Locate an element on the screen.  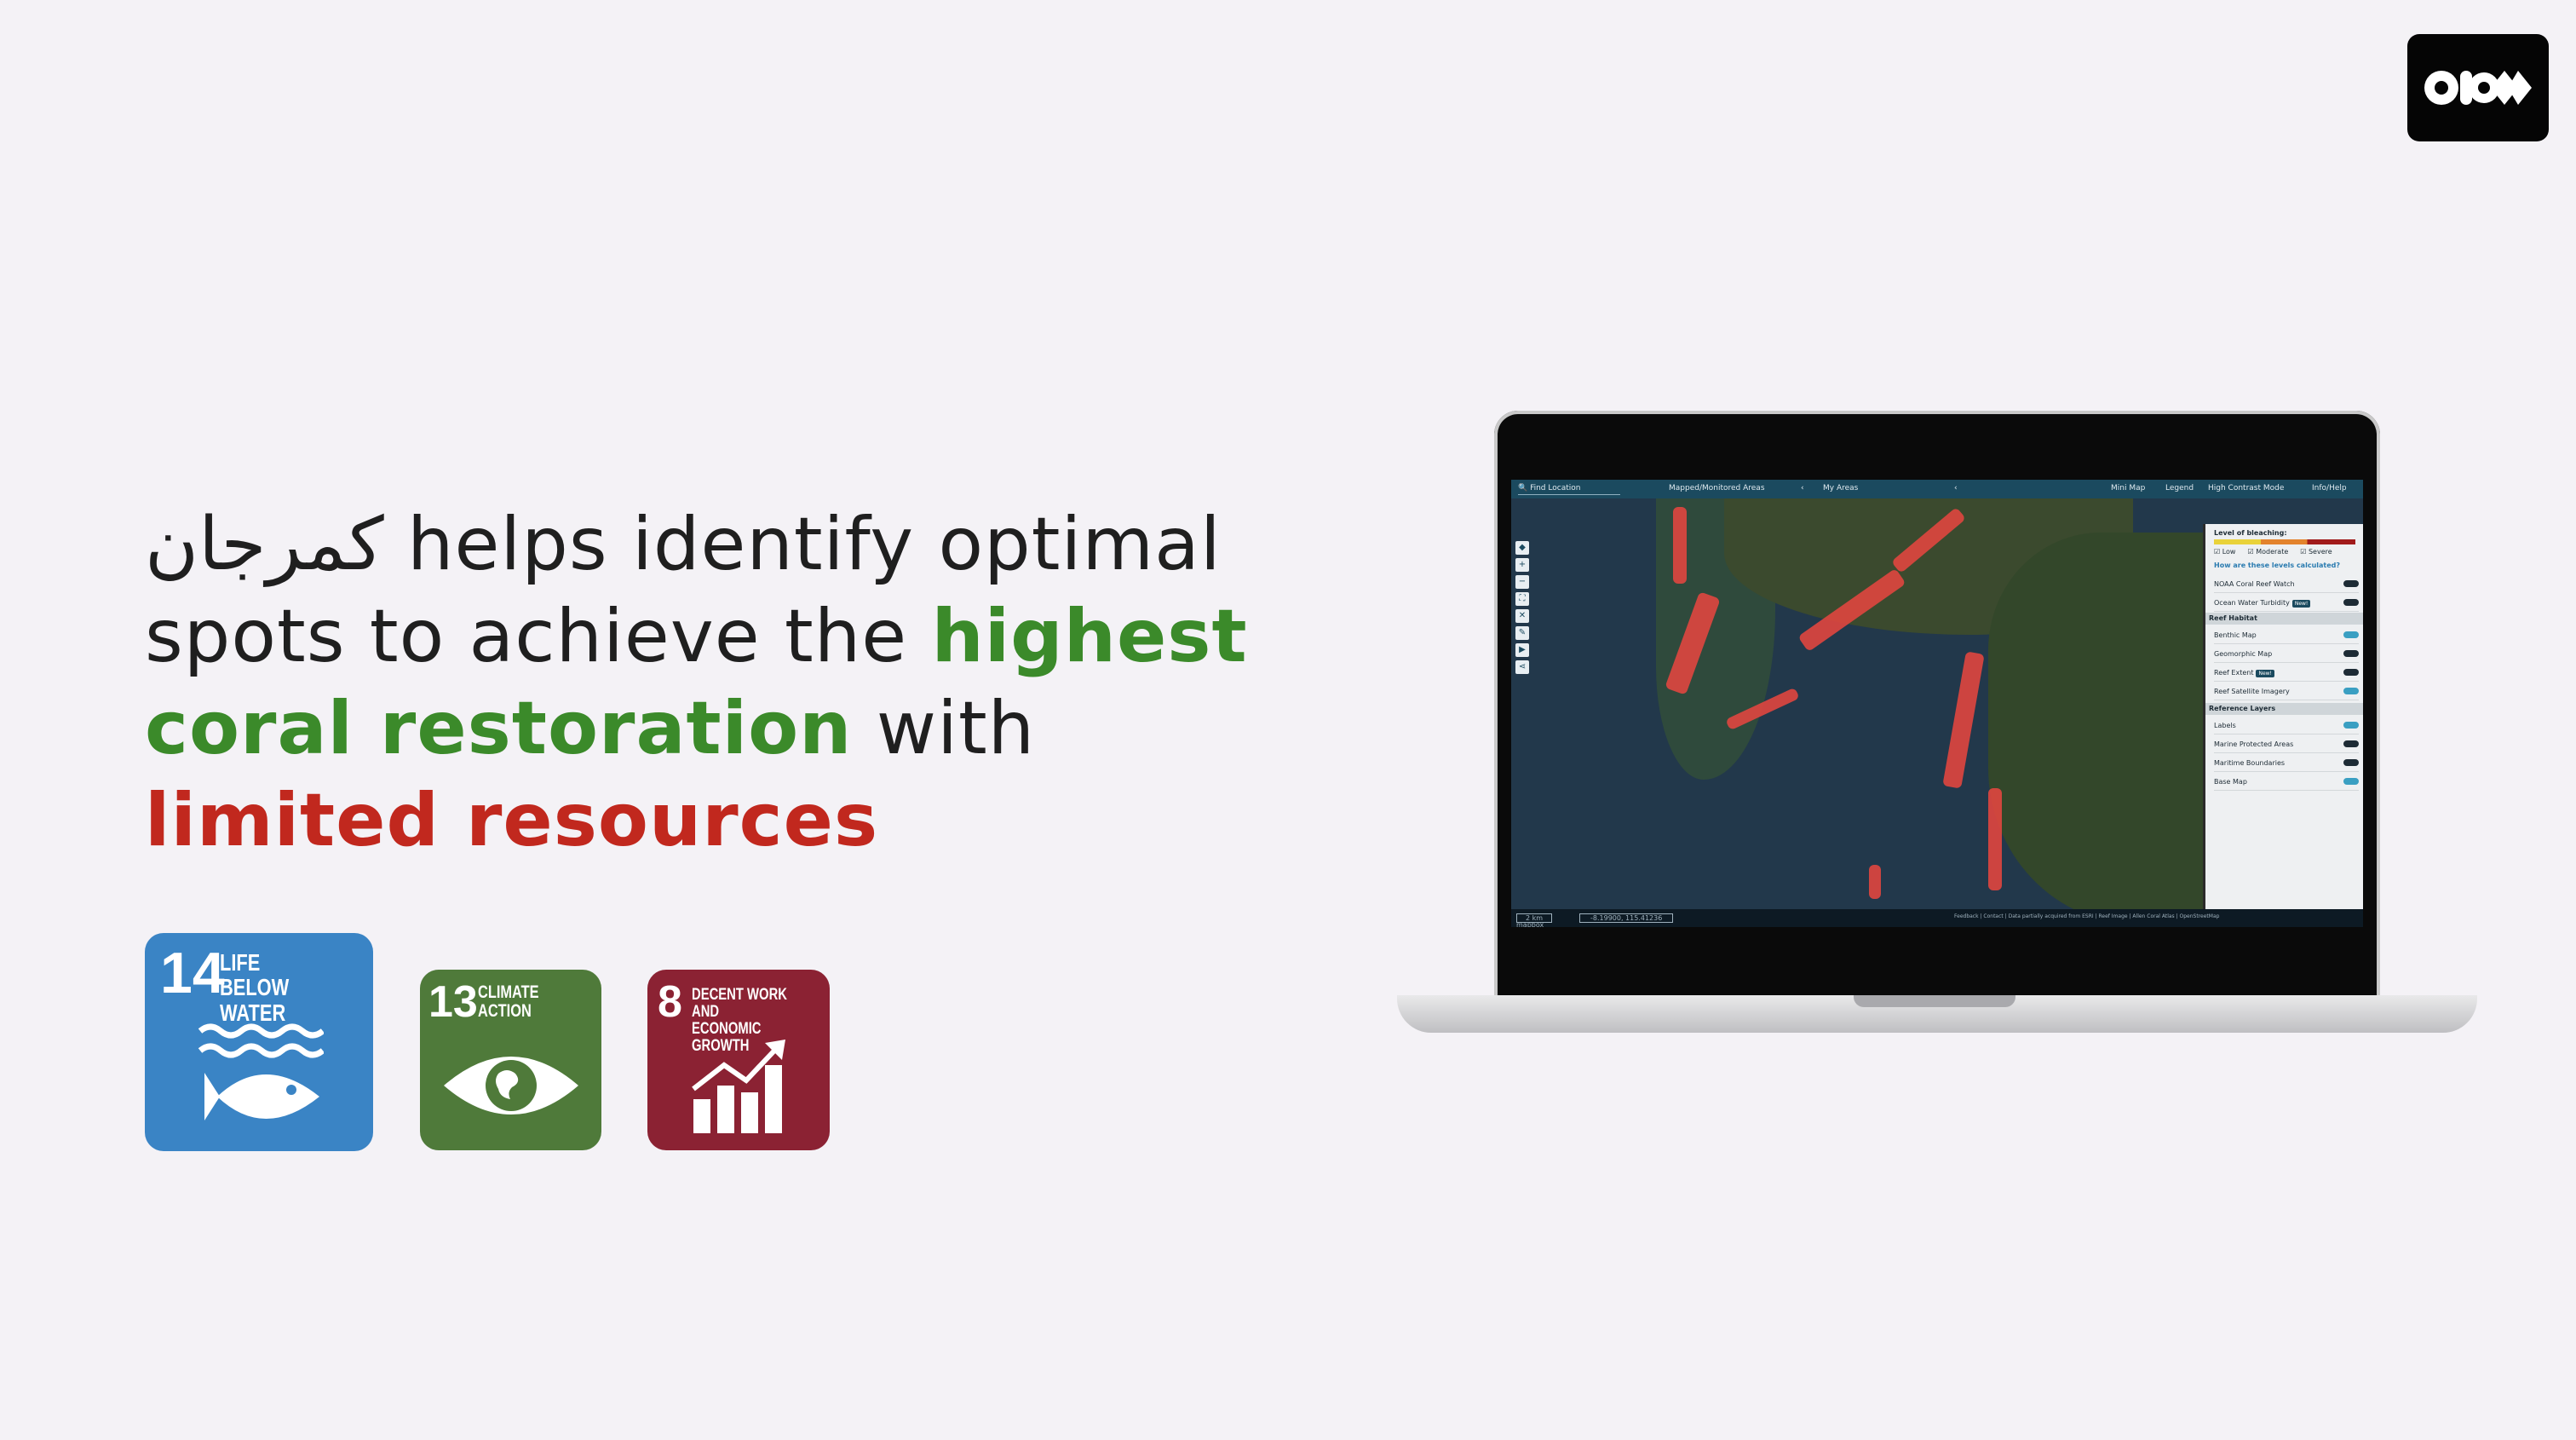
section-reef-habitat: Reef Habitat is located at coordinates (2284, 619).